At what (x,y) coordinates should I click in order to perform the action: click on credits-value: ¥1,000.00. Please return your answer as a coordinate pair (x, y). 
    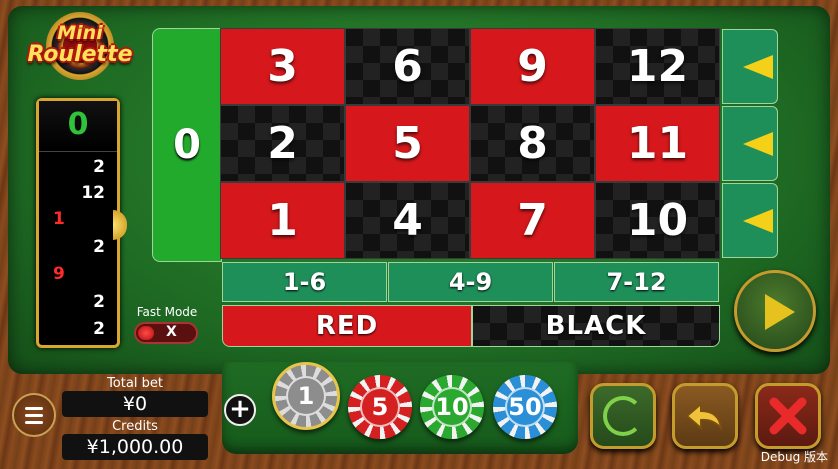
    Looking at the image, I should click on (135, 447).